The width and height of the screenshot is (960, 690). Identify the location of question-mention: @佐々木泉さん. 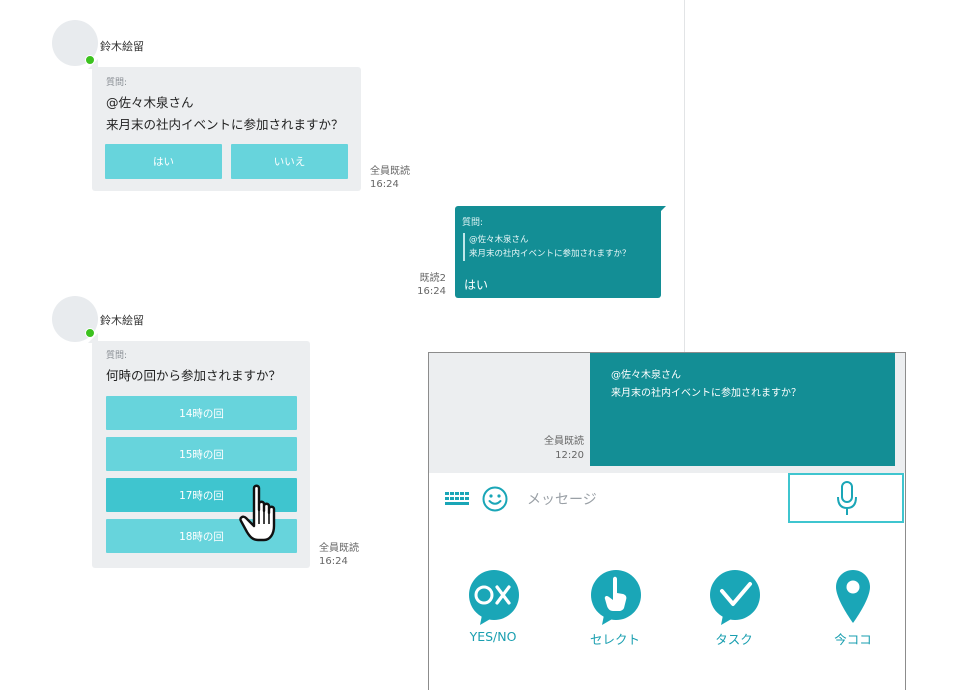
(150, 102).